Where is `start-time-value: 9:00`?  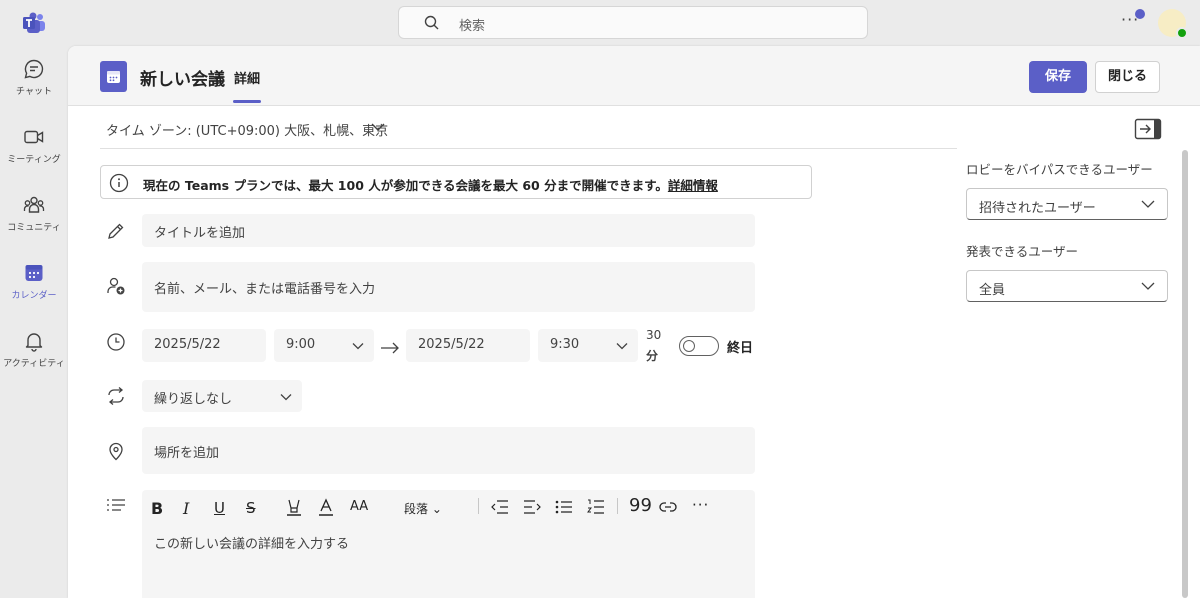
start-time-value: 9:00 is located at coordinates (301, 344).